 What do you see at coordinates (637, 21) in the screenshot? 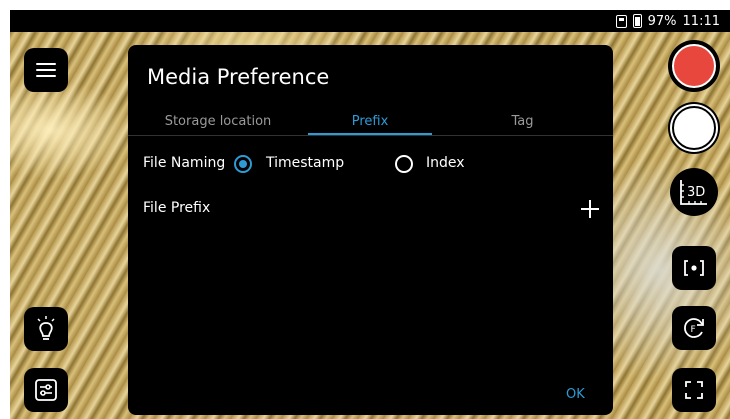
I see `battery-icon` at bounding box center [637, 21].